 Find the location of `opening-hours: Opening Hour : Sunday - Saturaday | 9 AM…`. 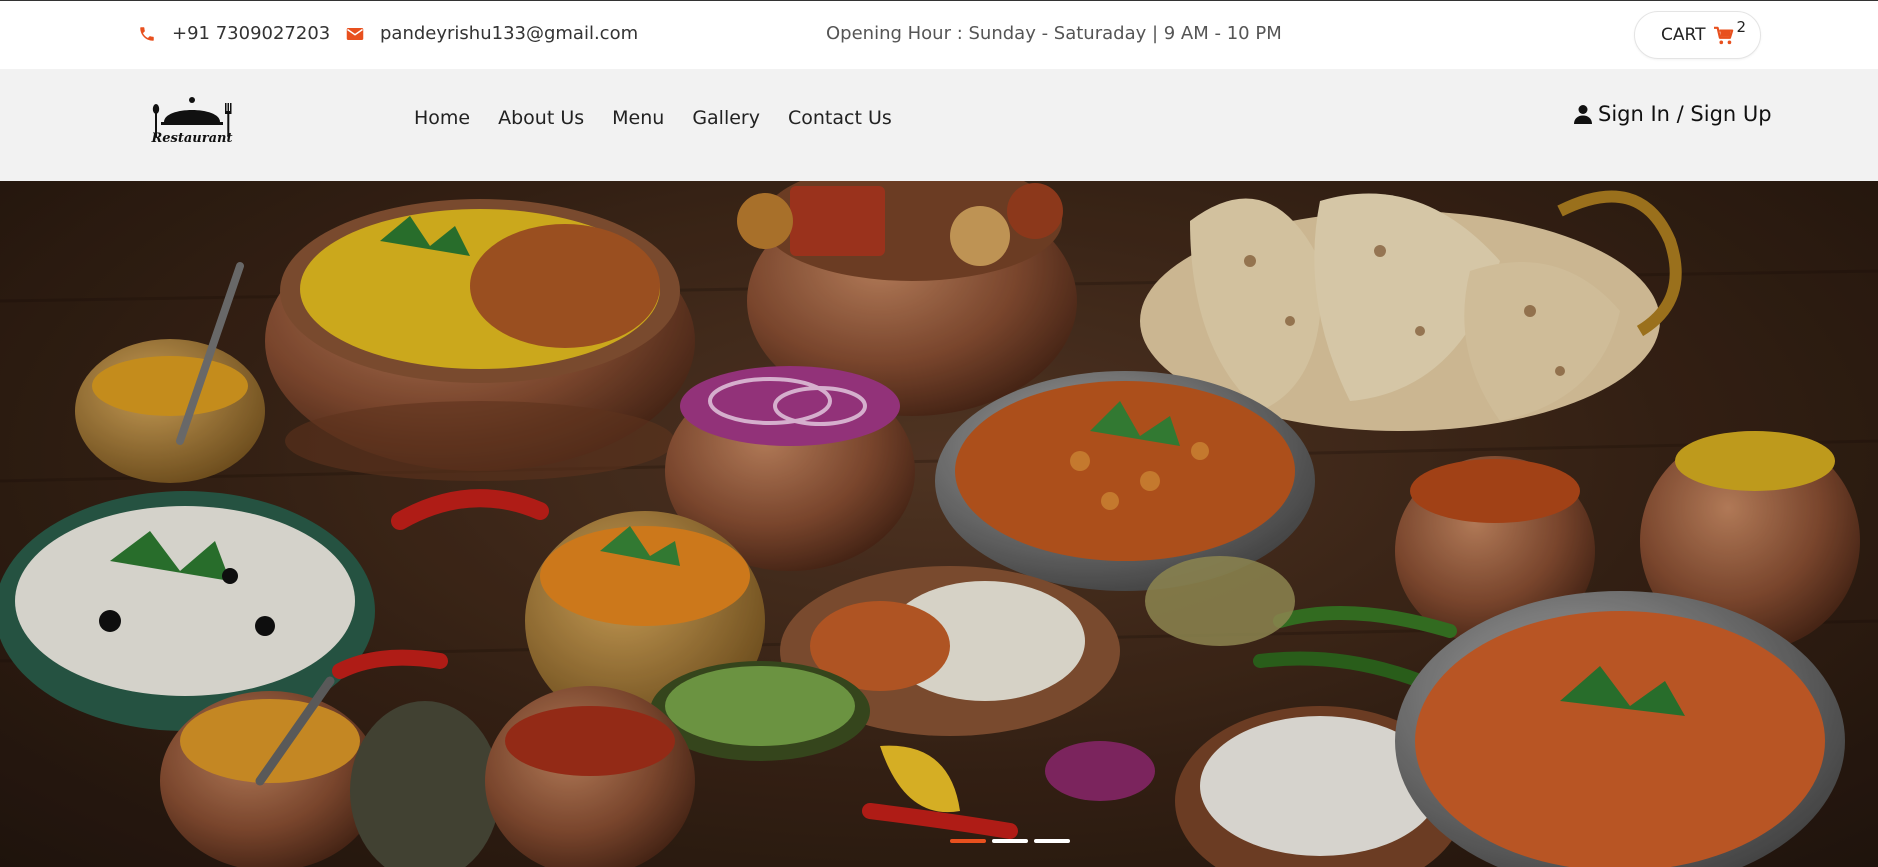

opening-hours: Opening Hour : Sunday - Saturaday | 9 AM… is located at coordinates (1054, 33).